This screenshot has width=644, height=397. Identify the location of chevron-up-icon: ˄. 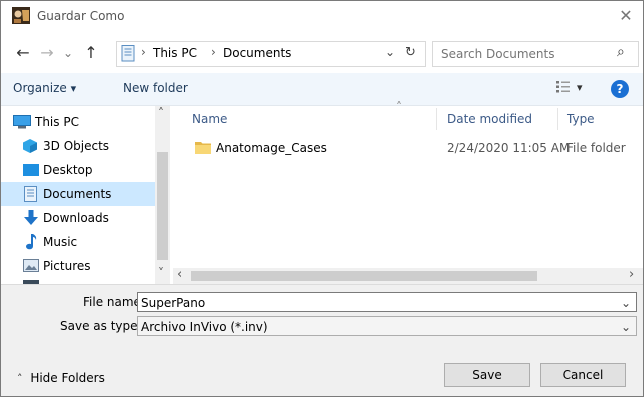
(20, 378).